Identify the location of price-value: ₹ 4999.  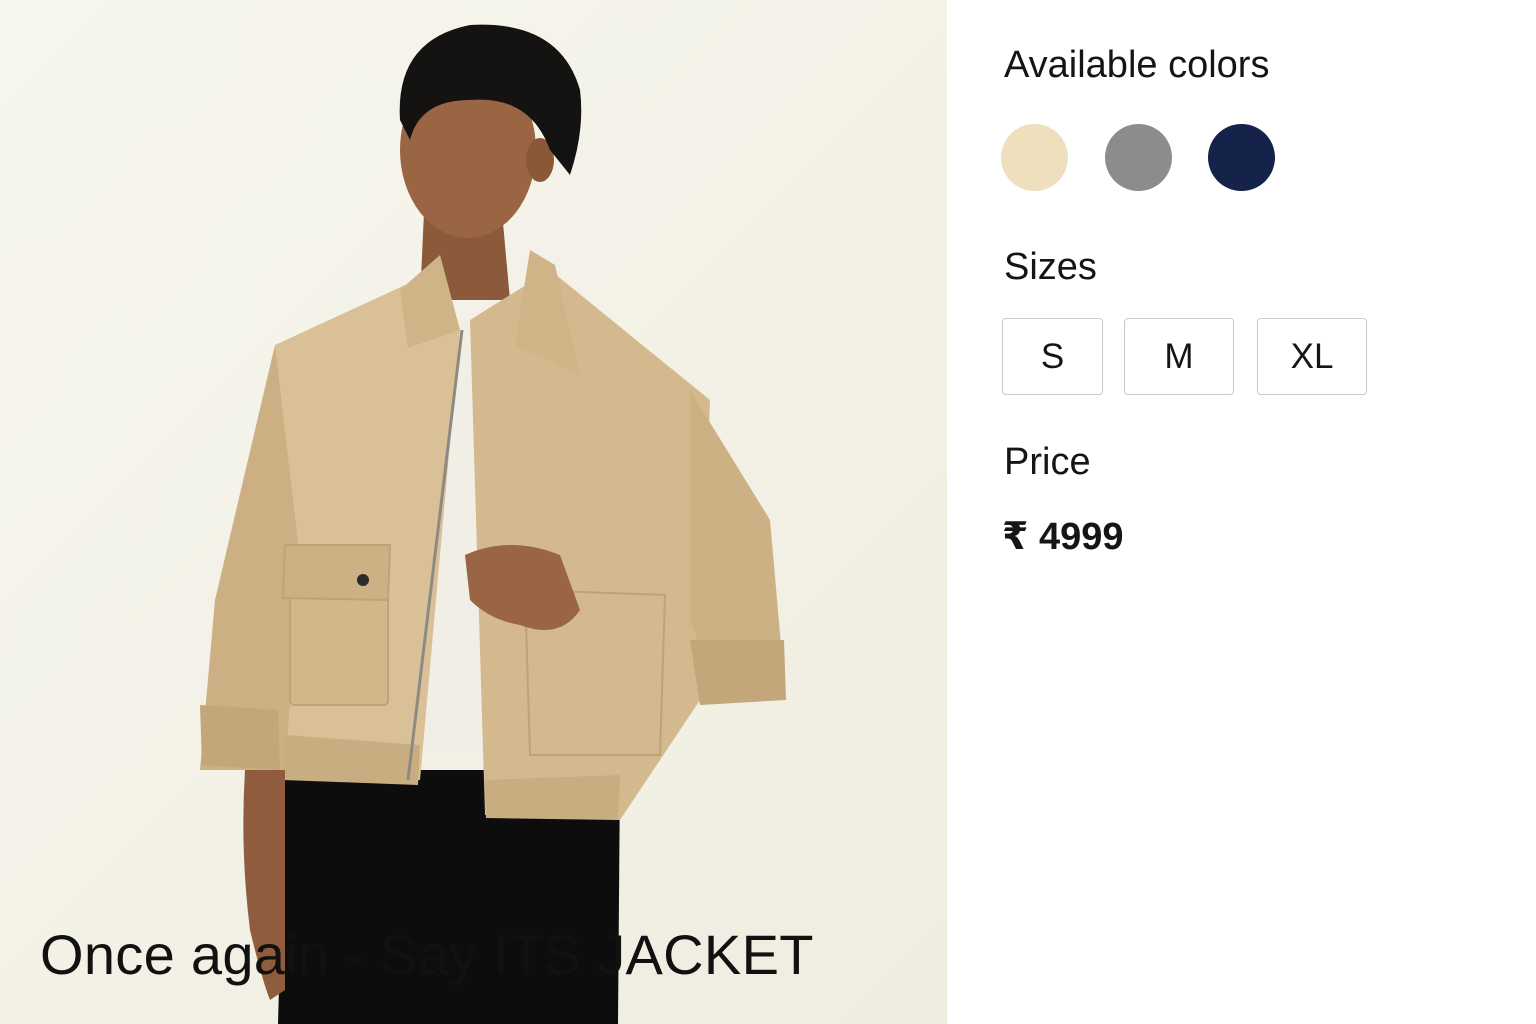
(1063, 537).